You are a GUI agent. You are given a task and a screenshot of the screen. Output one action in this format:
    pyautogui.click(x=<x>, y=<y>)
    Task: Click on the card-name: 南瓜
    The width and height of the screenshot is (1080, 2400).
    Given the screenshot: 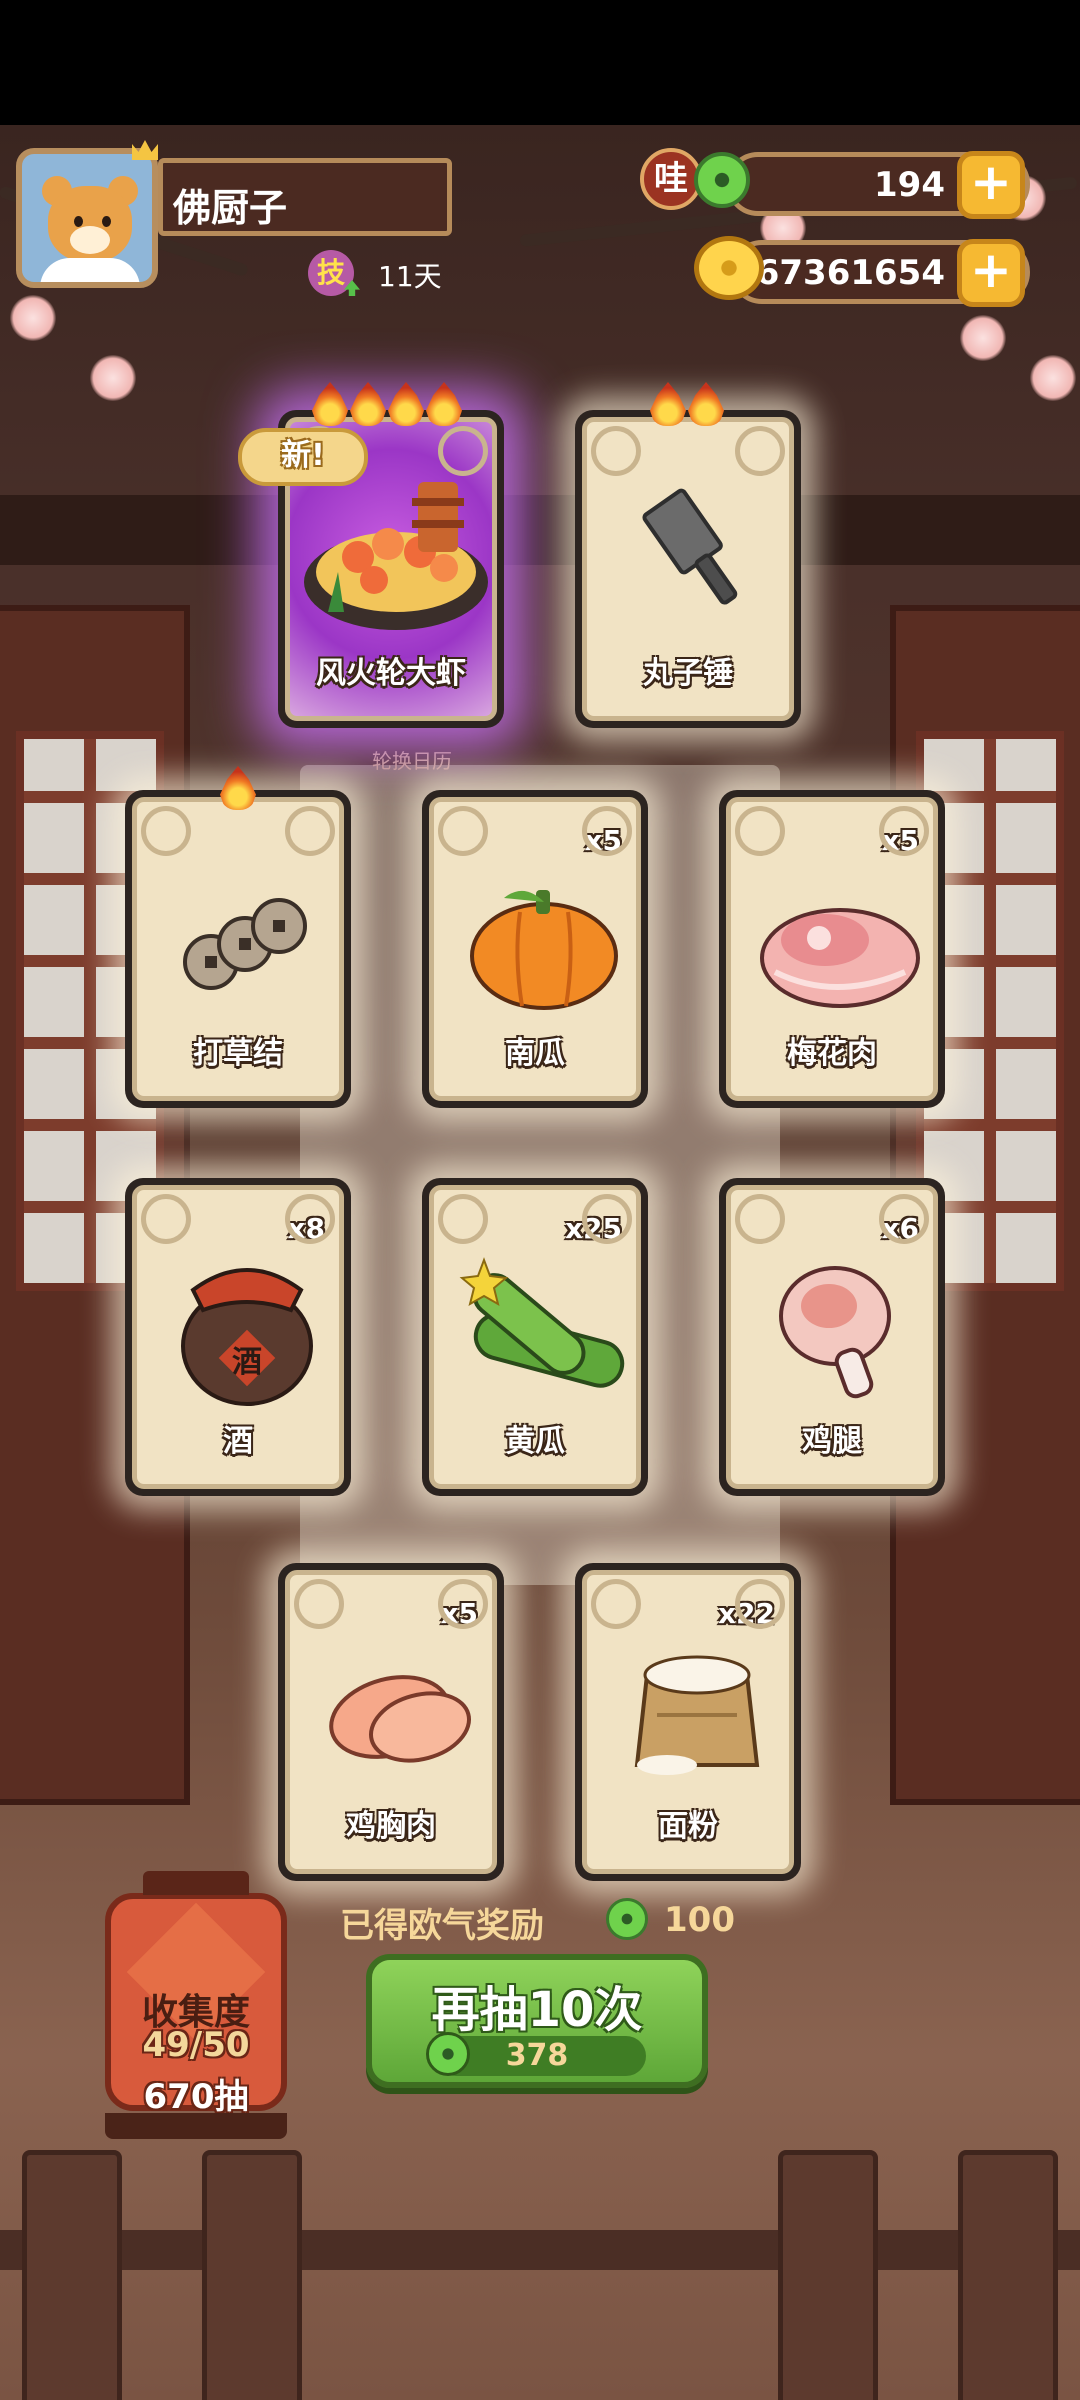 What is the action you would take?
    pyautogui.click(x=535, y=1053)
    